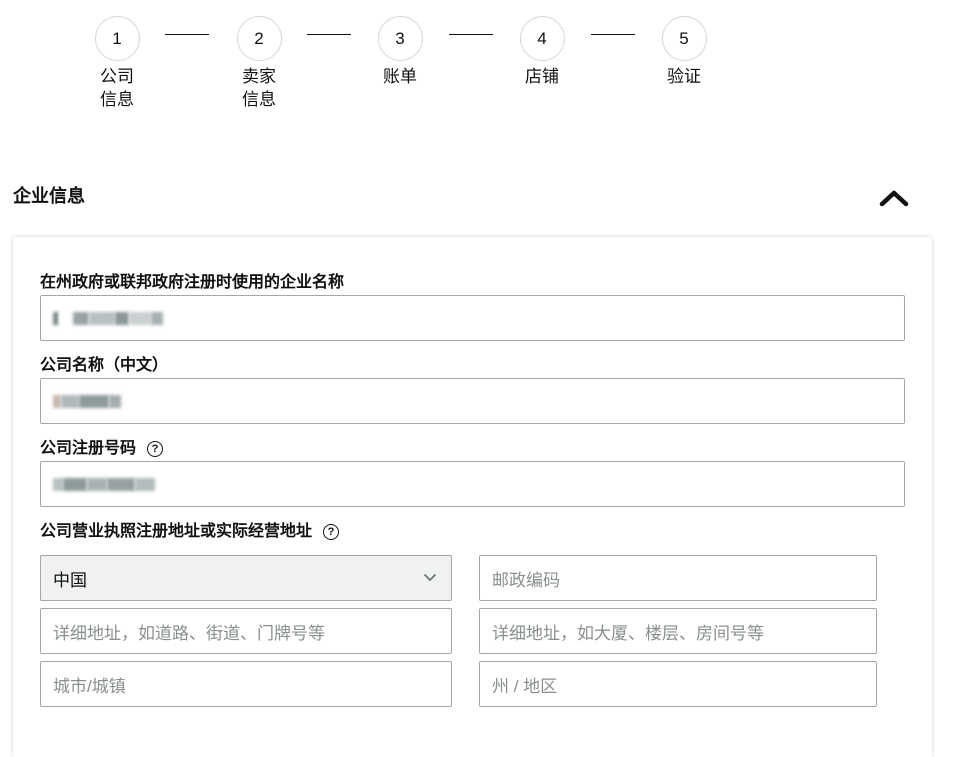  Describe the element at coordinates (472, 484) in the screenshot. I see `registration-number-input` at that location.